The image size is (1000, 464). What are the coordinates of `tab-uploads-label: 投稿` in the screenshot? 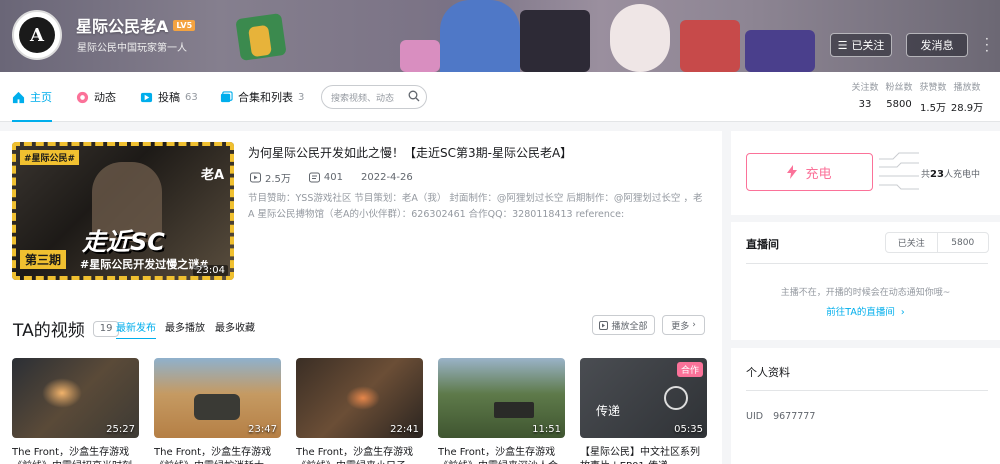 It's located at (169, 97).